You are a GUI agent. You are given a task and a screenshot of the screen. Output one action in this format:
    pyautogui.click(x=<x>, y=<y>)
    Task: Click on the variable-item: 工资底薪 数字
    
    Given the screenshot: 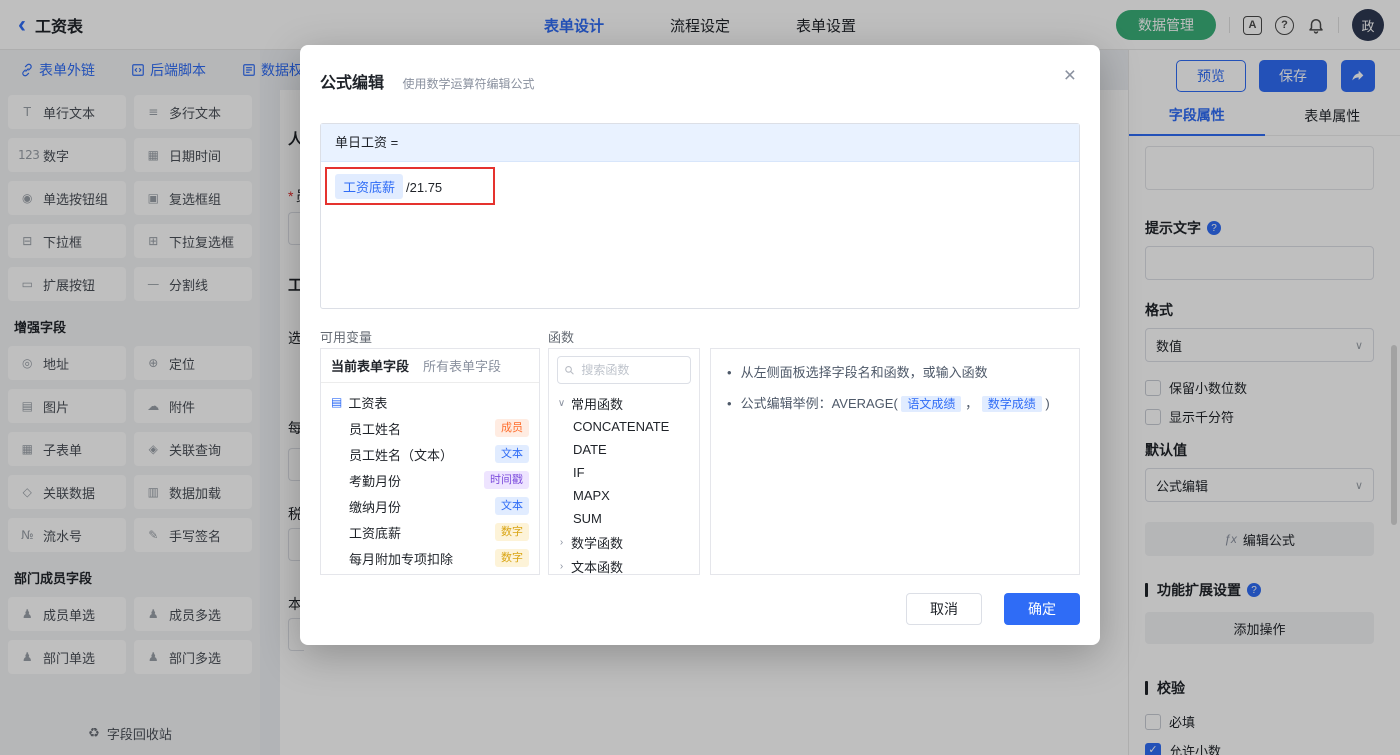 What is the action you would take?
    pyautogui.click(x=430, y=532)
    